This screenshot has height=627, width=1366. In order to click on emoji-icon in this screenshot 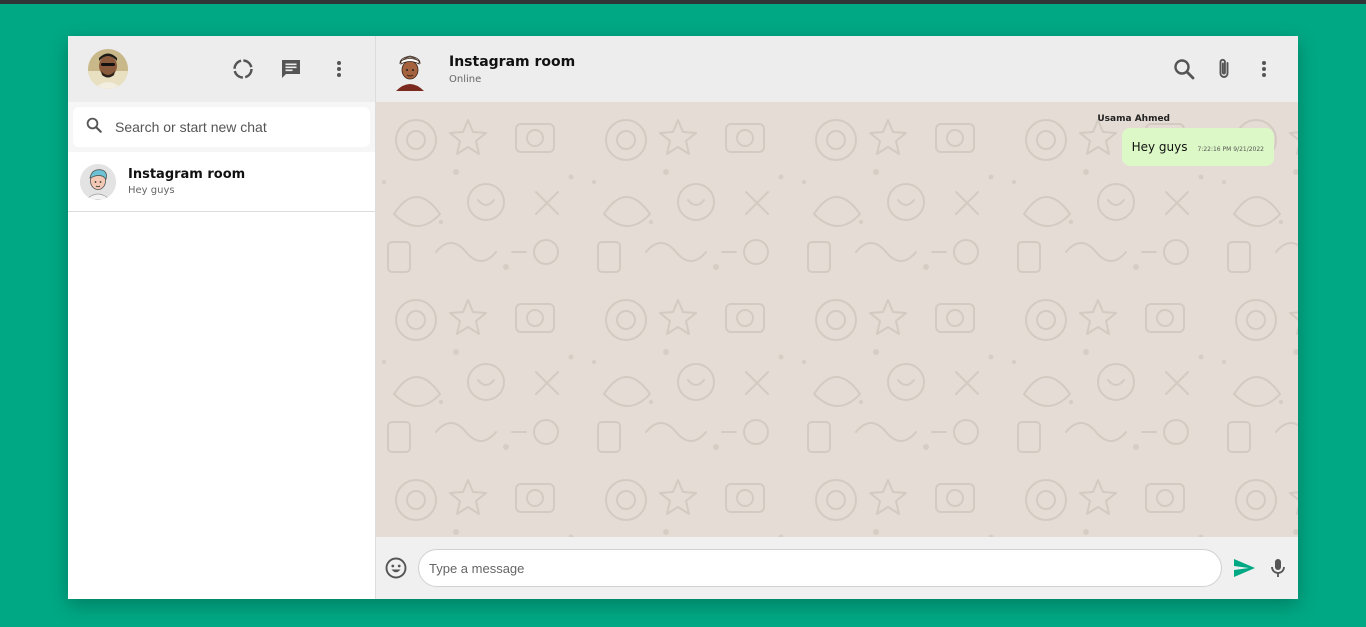, I will do `click(396, 568)`.